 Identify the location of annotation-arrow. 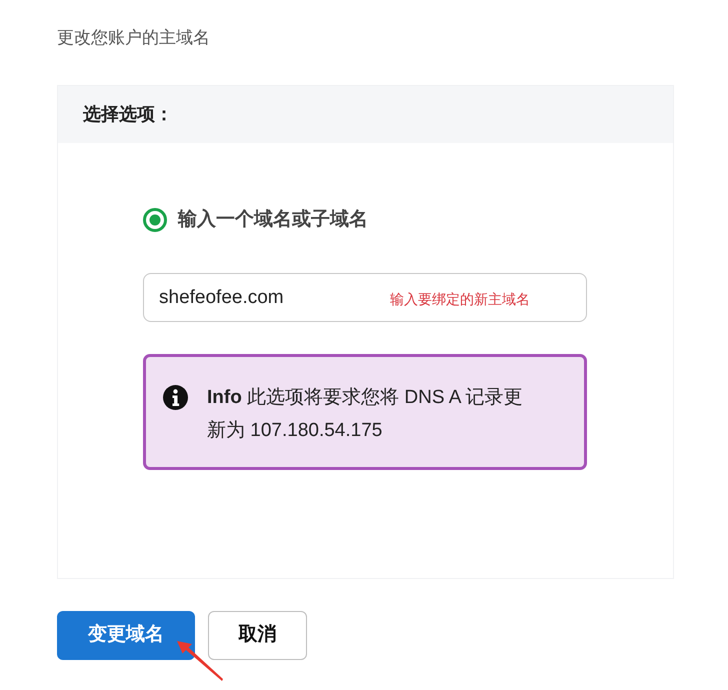
(200, 661).